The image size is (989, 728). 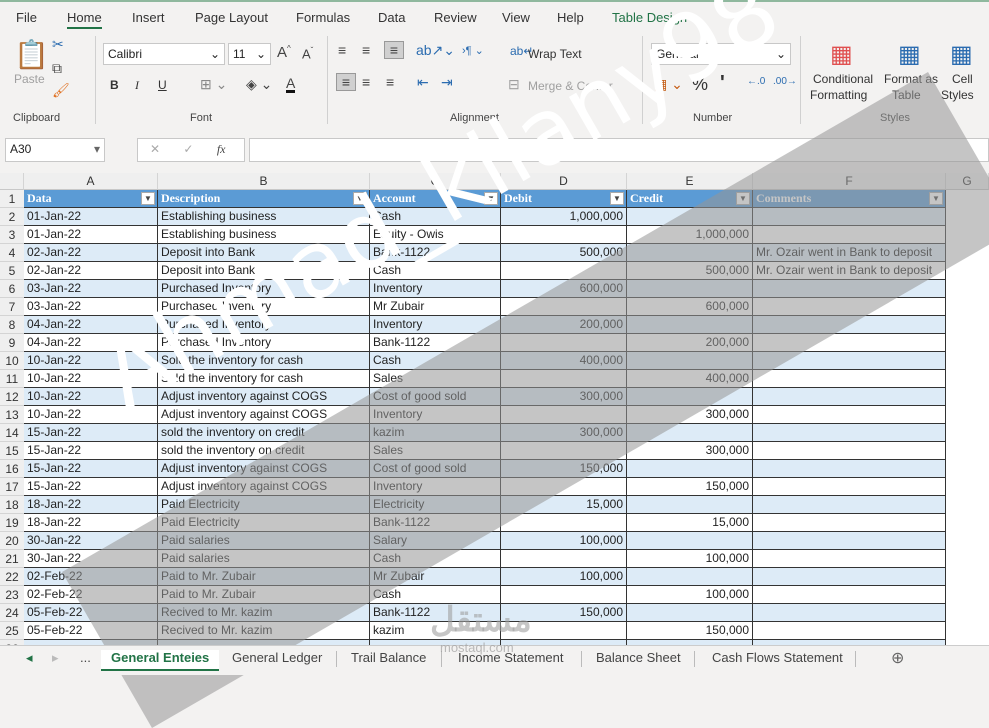 I want to click on table-cell: Mr Zubair, so click(x=435, y=307).